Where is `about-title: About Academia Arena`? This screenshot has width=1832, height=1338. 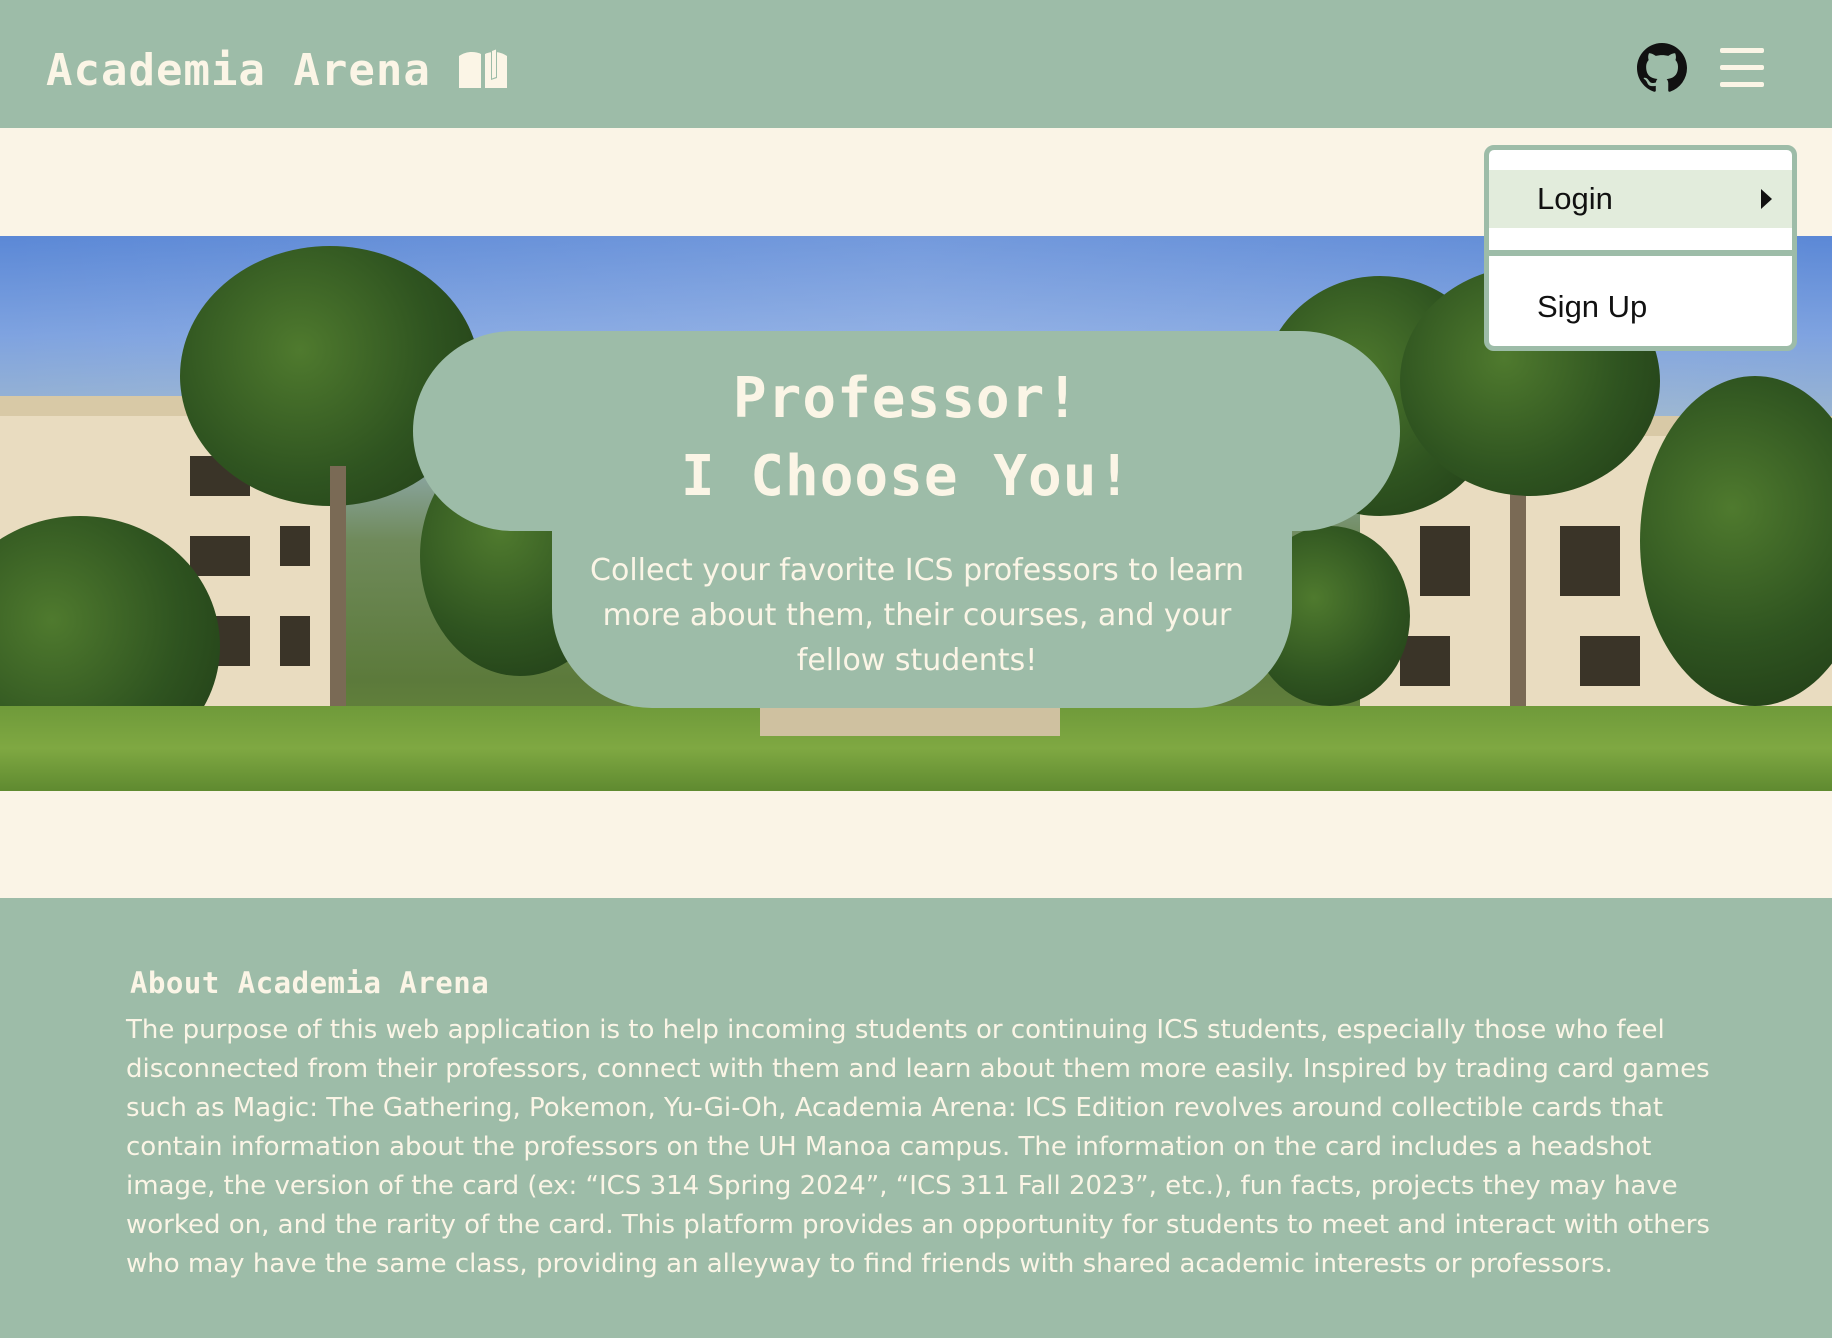 about-title: About Academia Arena is located at coordinates (310, 983).